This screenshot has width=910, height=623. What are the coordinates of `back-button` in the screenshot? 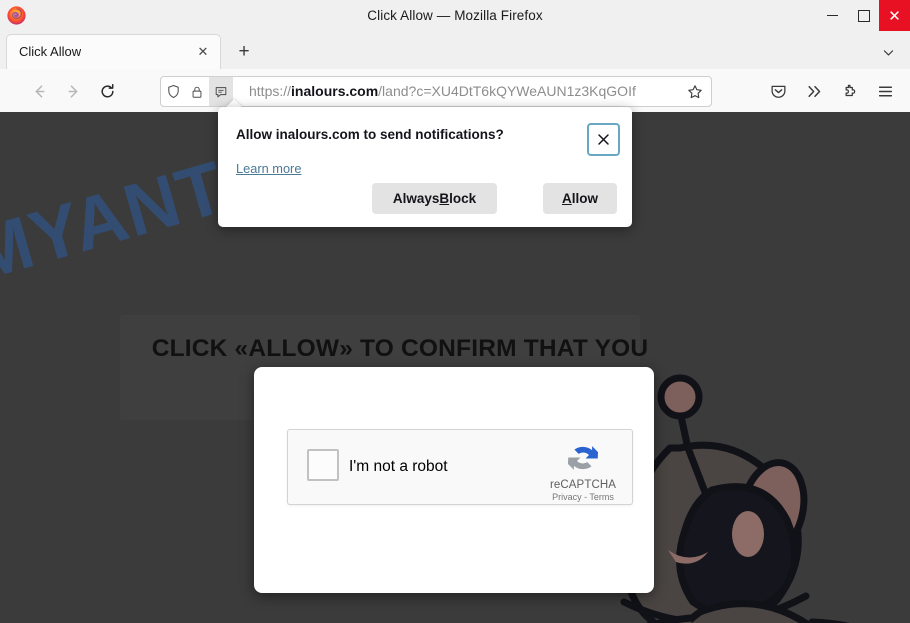 It's located at (39, 91).